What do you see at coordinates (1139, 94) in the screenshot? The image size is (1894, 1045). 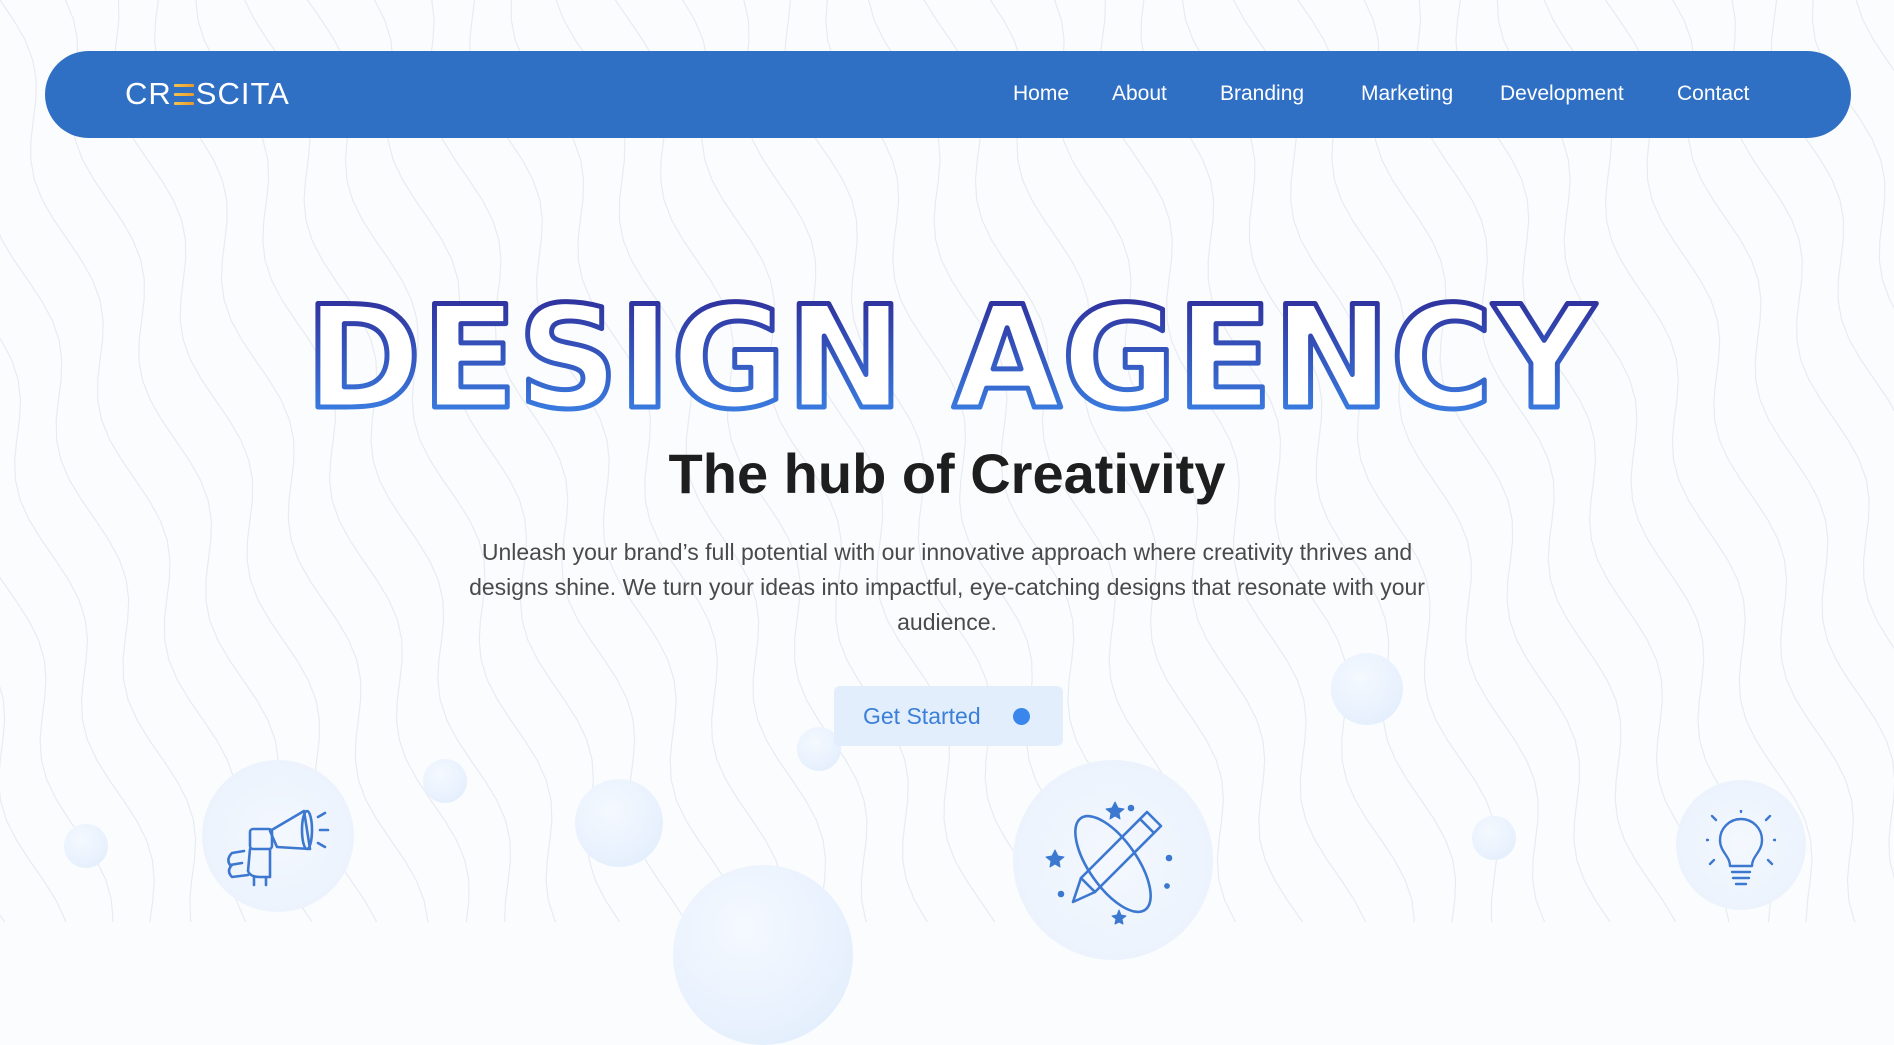 I see `nav-about: About` at bounding box center [1139, 94].